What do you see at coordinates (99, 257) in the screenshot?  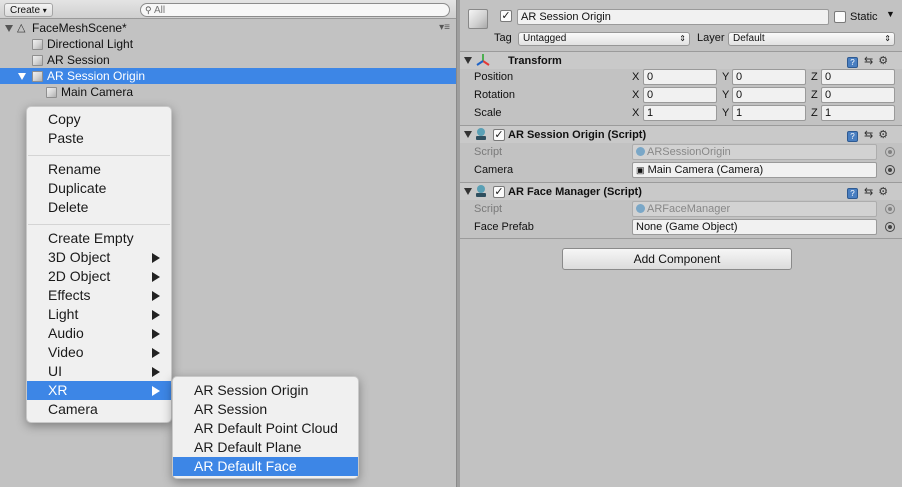 I see `menu-item-3d-object: 3D Object` at bounding box center [99, 257].